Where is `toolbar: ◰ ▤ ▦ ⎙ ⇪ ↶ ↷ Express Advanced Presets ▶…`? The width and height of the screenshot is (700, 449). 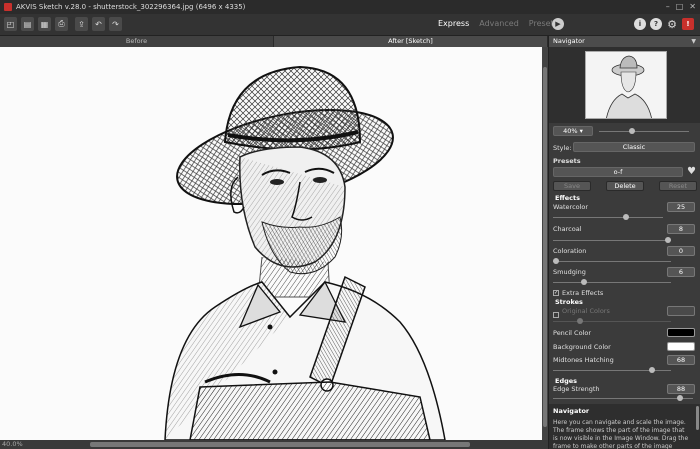 toolbar: ◰ ▤ ▦ ⎙ ⇪ ↶ ↷ Express Advanced Presets ▶… is located at coordinates (350, 25).